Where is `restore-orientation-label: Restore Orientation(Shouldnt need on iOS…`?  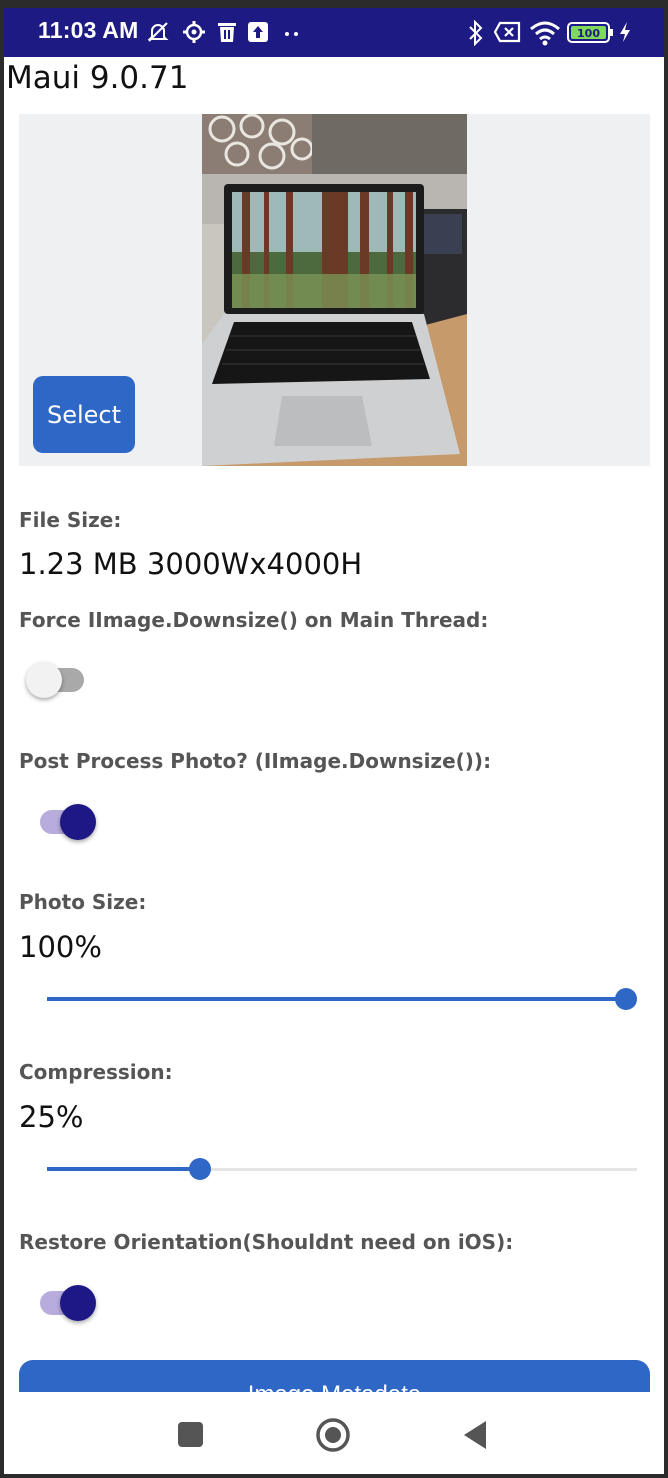 restore-orientation-label: Restore Orientation(Shouldnt need on iOS… is located at coordinates (266, 1242).